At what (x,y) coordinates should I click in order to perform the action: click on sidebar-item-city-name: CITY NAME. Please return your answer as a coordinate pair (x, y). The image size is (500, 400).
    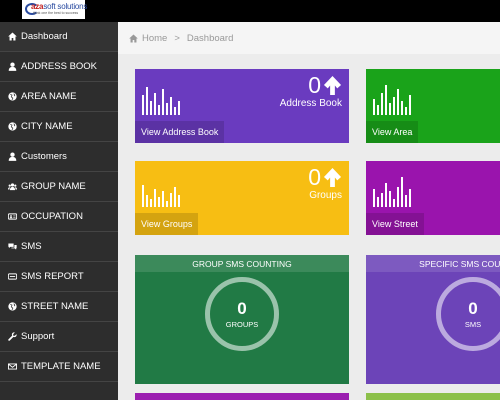
    Looking at the image, I should click on (59, 127).